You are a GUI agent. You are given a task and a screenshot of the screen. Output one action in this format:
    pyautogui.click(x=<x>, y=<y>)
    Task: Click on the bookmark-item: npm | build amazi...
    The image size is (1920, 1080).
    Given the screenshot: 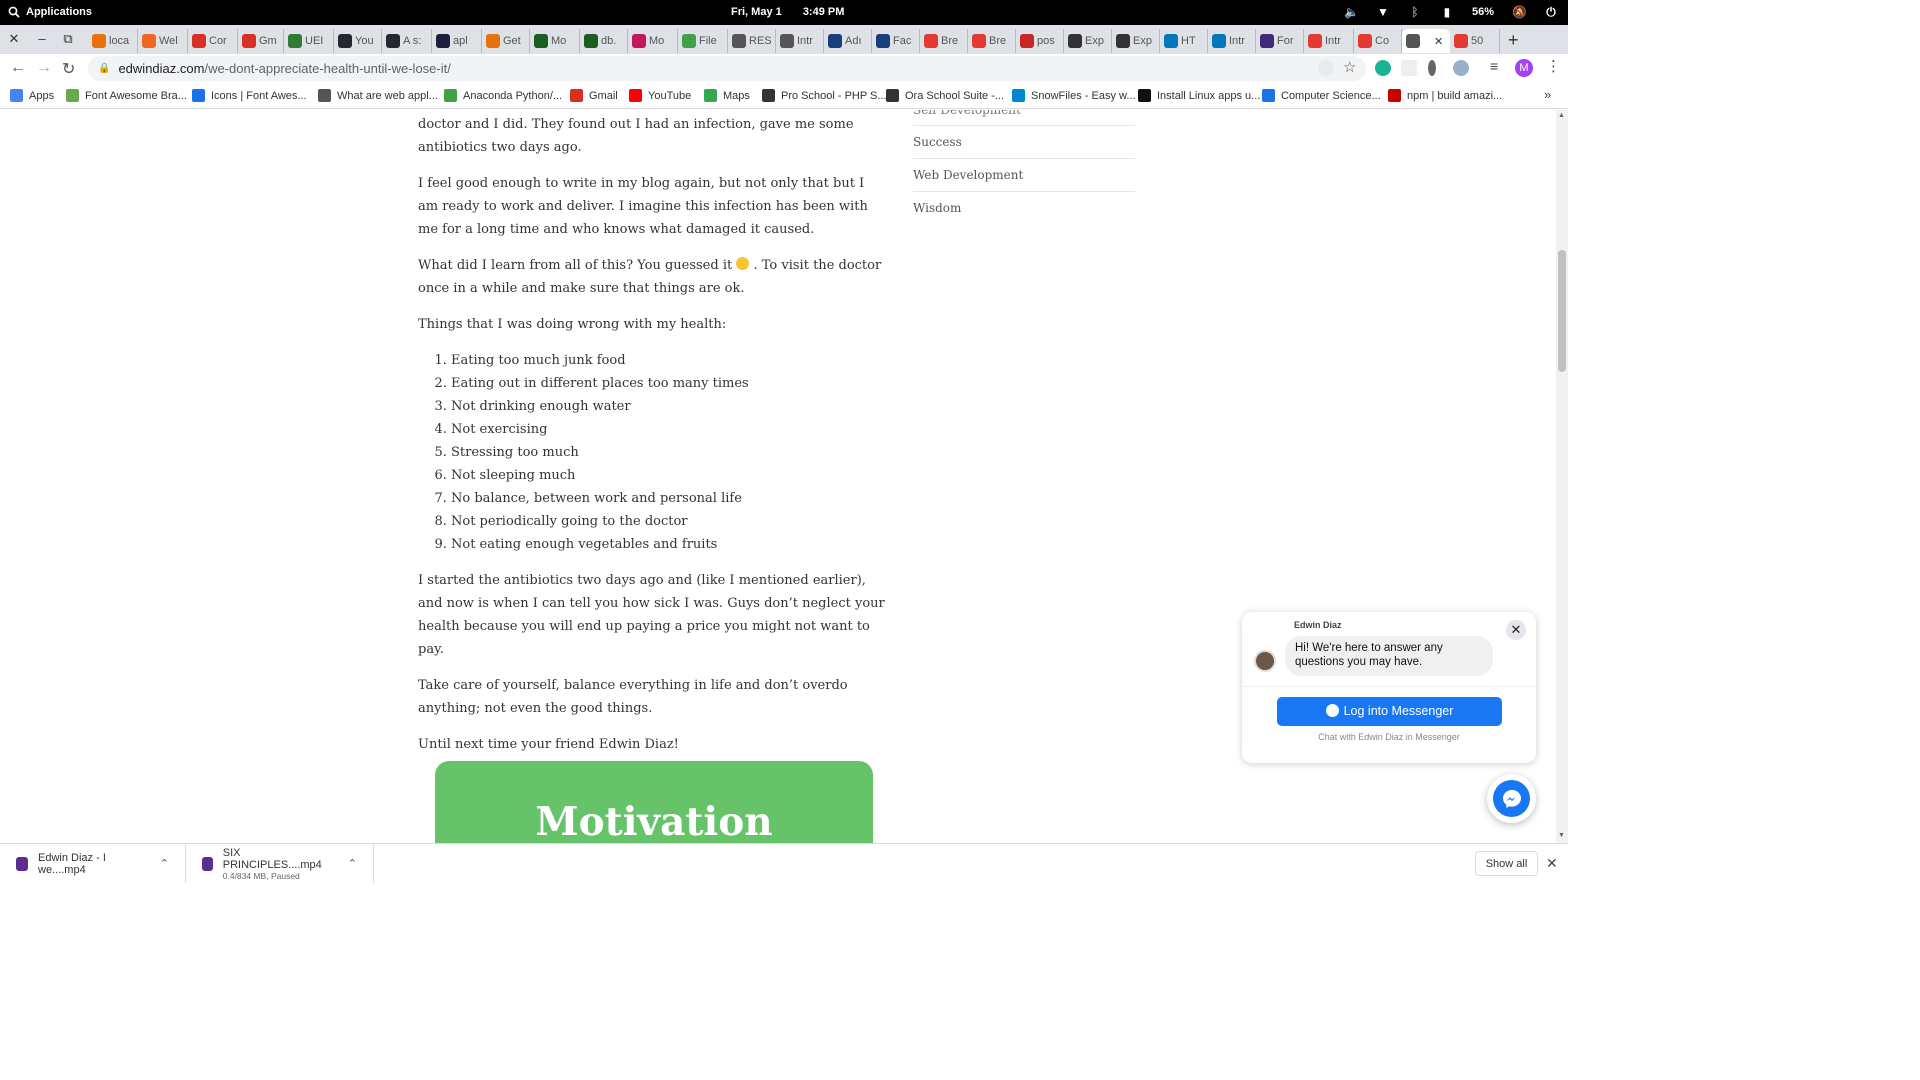 What is the action you would take?
    pyautogui.click(x=1445, y=95)
    